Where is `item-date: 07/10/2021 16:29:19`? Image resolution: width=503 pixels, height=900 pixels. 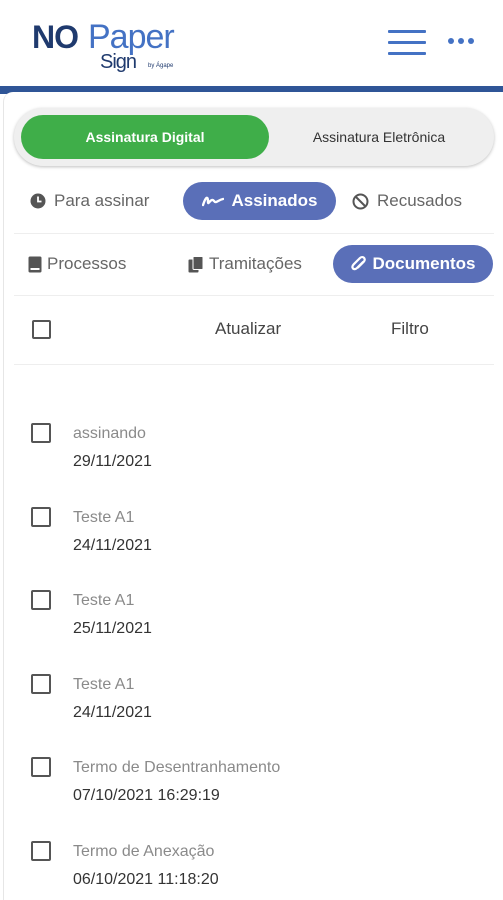
item-date: 07/10/2021 16:29:19 is located at coordinates (146, 795).